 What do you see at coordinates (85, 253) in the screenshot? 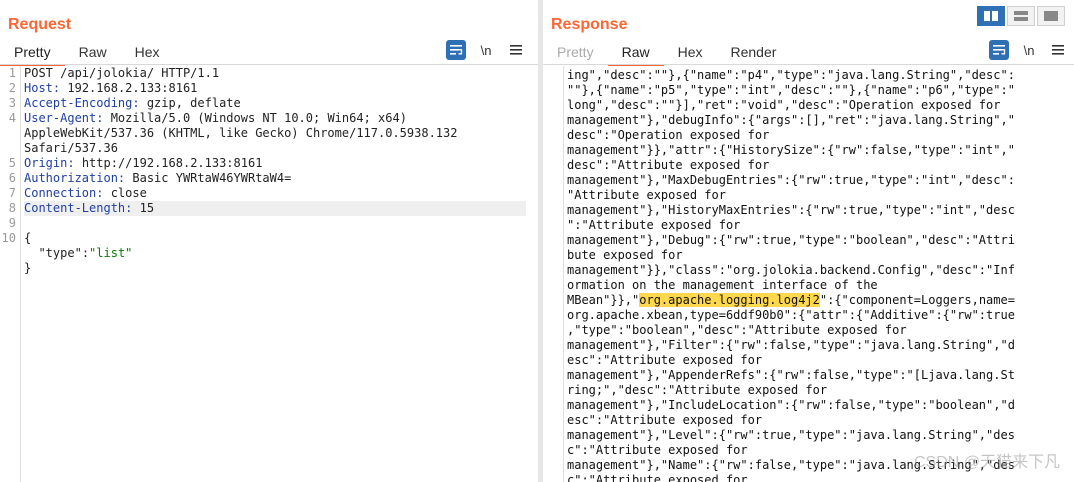
I see `json-line: "type":"list"` at bounding box center [85, 253].